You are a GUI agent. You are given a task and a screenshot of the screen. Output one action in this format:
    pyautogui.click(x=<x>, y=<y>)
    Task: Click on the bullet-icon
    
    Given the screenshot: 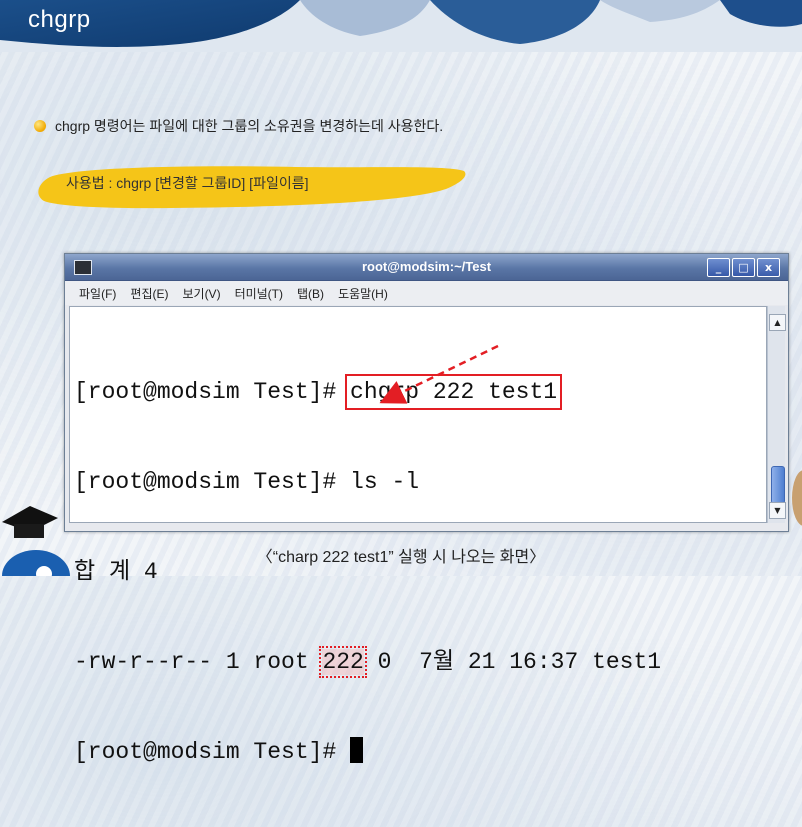 What is the action you would take?
    pyautogui.click(x=40, y=126)
    